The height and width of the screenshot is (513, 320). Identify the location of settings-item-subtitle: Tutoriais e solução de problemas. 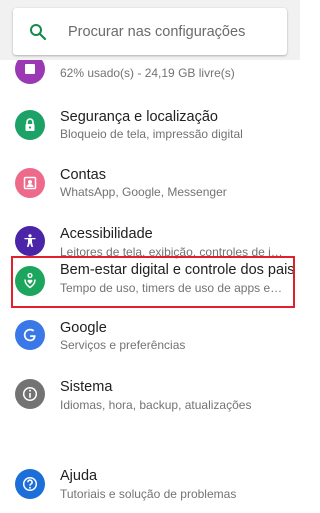
(148, 494).